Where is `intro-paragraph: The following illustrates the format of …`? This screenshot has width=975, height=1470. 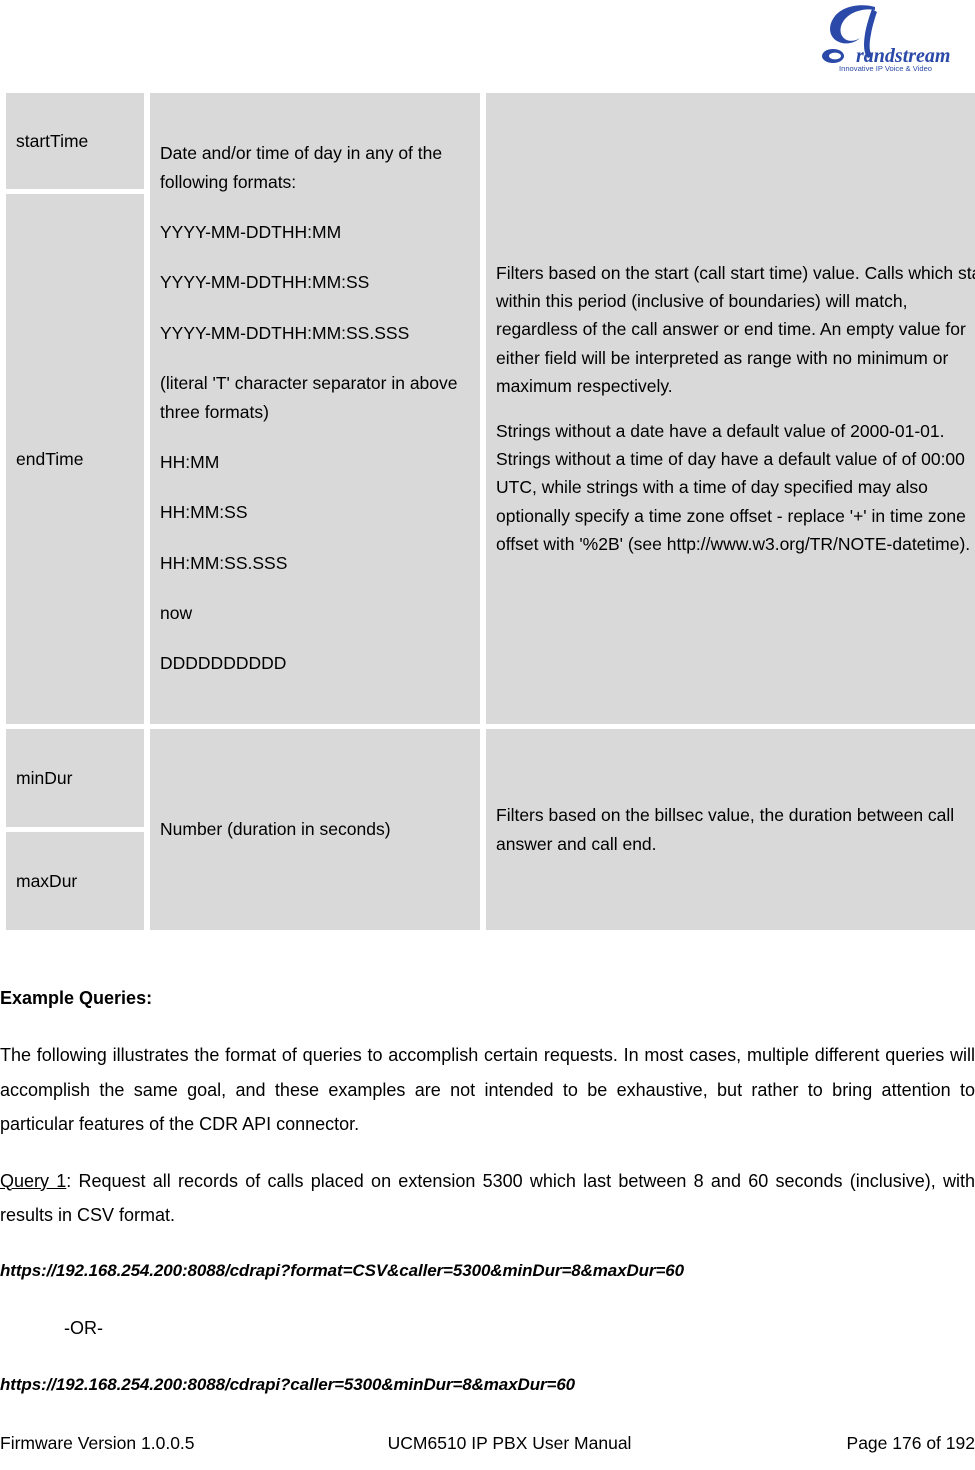 intro-paragraph: The following illustrates the format of … is located at coordinates (487, 1090).